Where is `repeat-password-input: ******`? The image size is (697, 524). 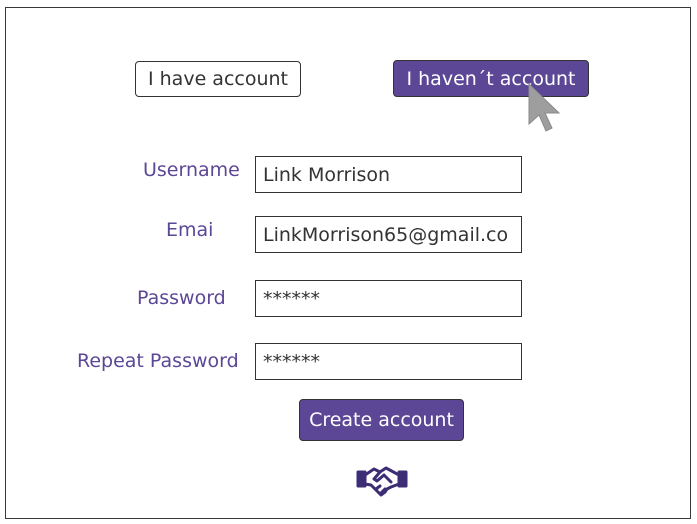 repeat-password-input: ****** is located at coordinates (388, 361).